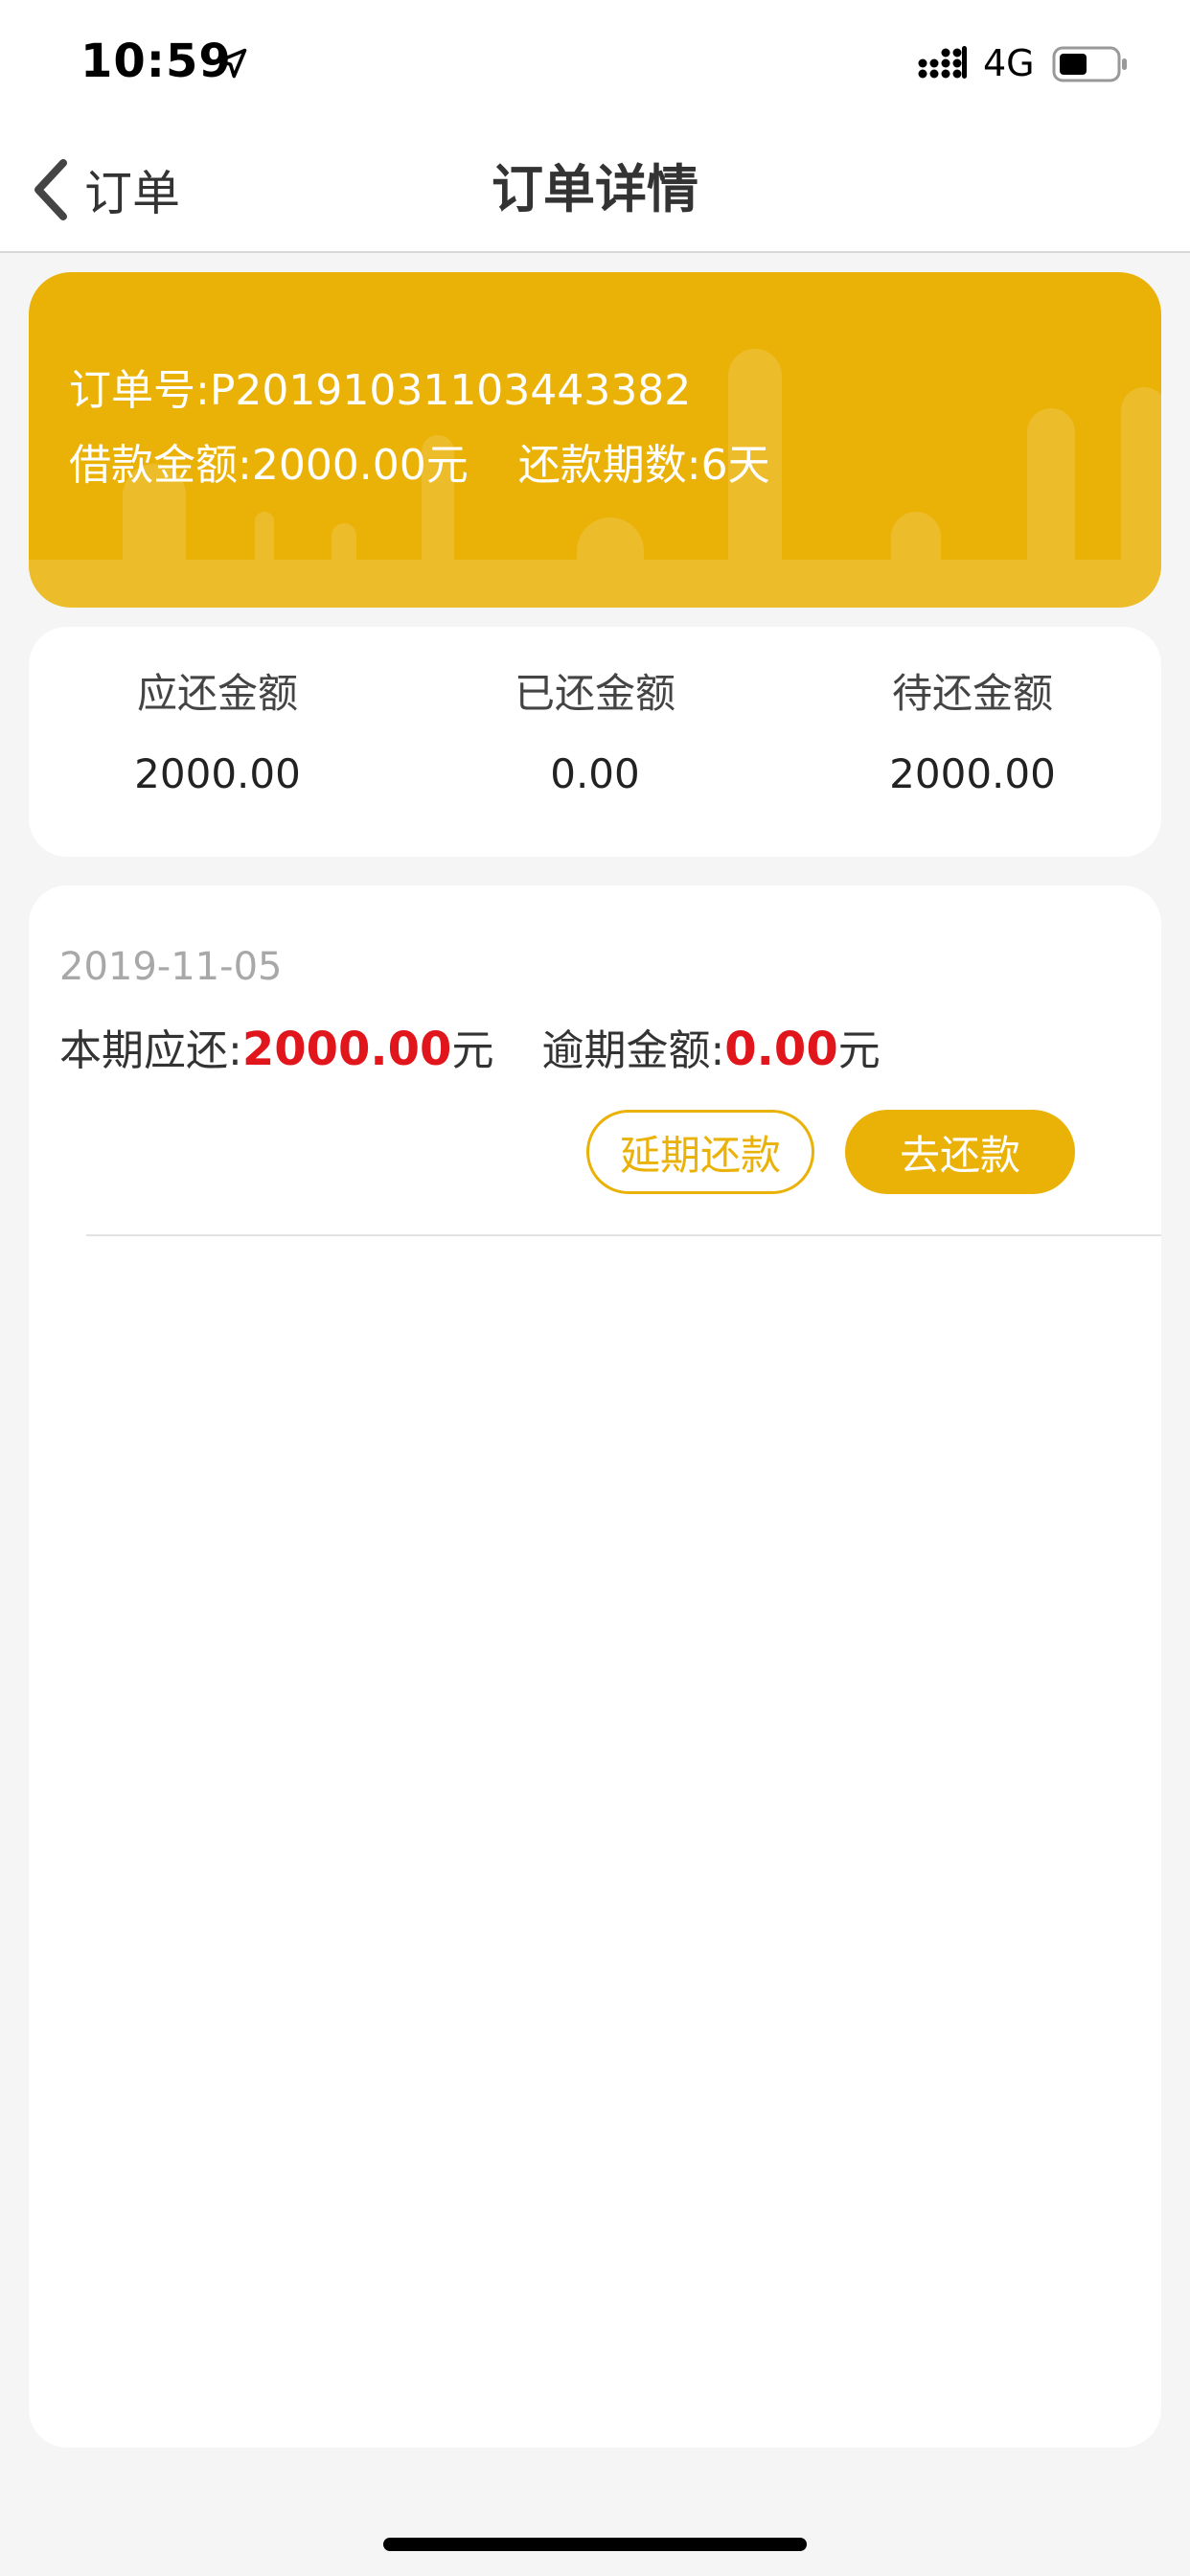 The height and width of the screenshot is (2576, 1190). Describe the element at coordinates (594, 693) in the screenshot. I see `summary-label: 已还金额` at that location.